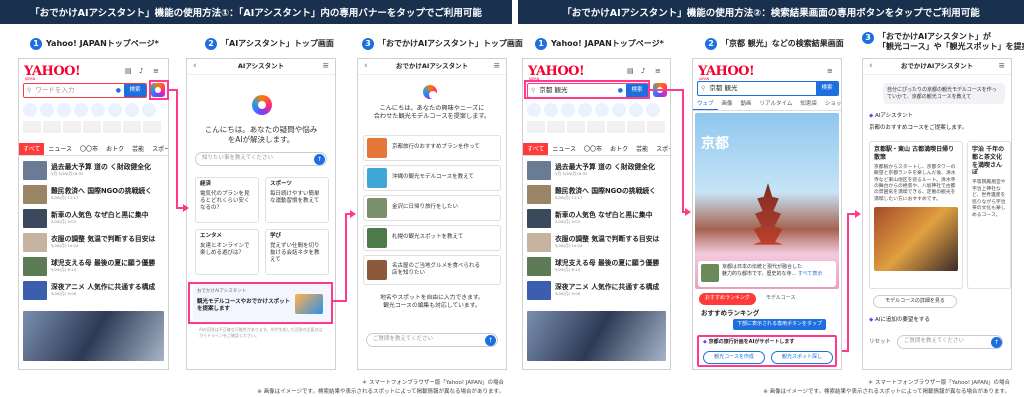 Image resolution: width=1024 pixels, height=397 pixels. Describe the element at coordinates (781, 299) in the screenshot. I see `tab-model-course: モデルコース` at that location.